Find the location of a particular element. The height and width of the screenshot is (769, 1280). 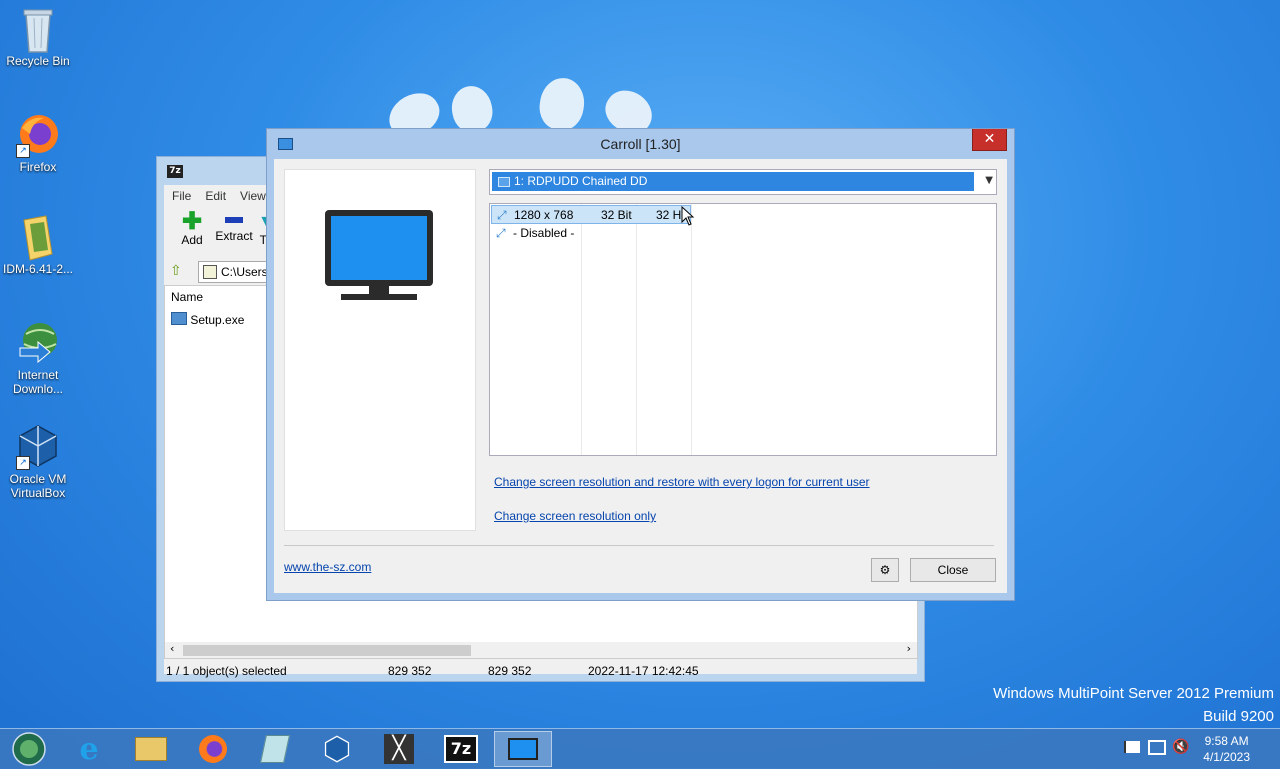

menu-bar: File Edit View is located at coordinates (215, 196).